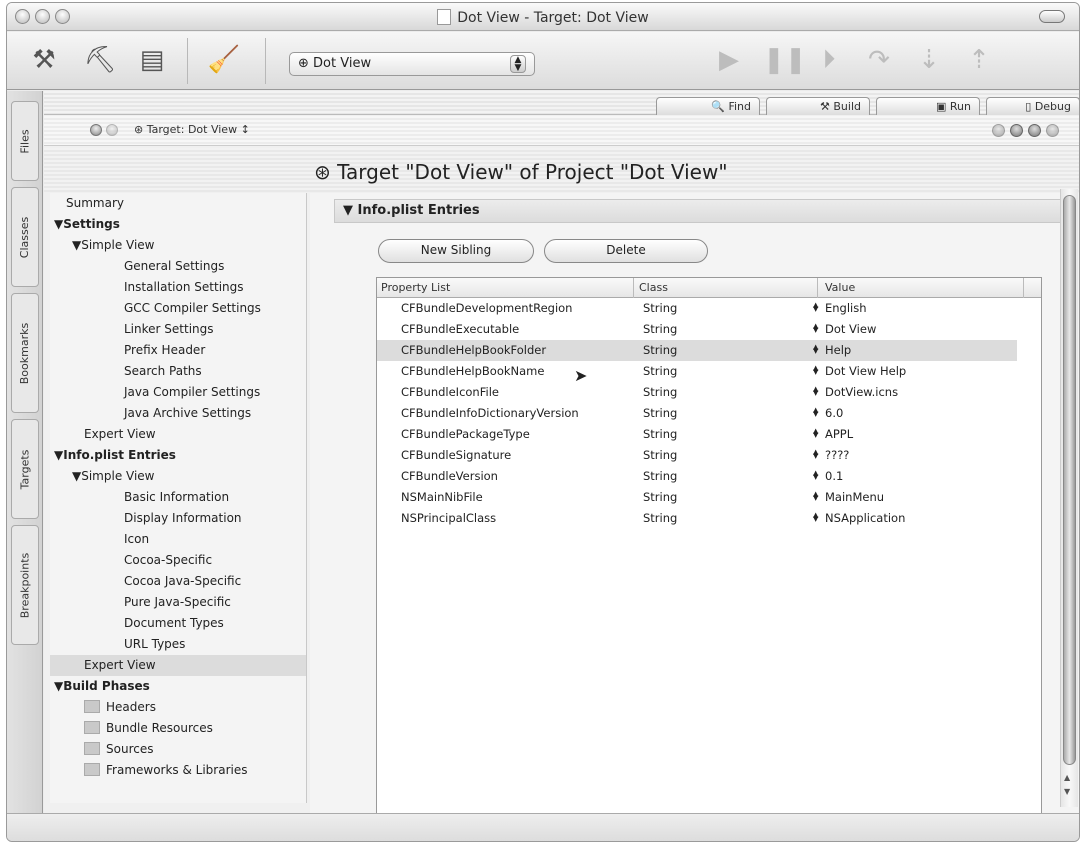  Describe the element at coordinates (178, 707) in the screenshot. I see `sidebar-item: Headers` at that location.